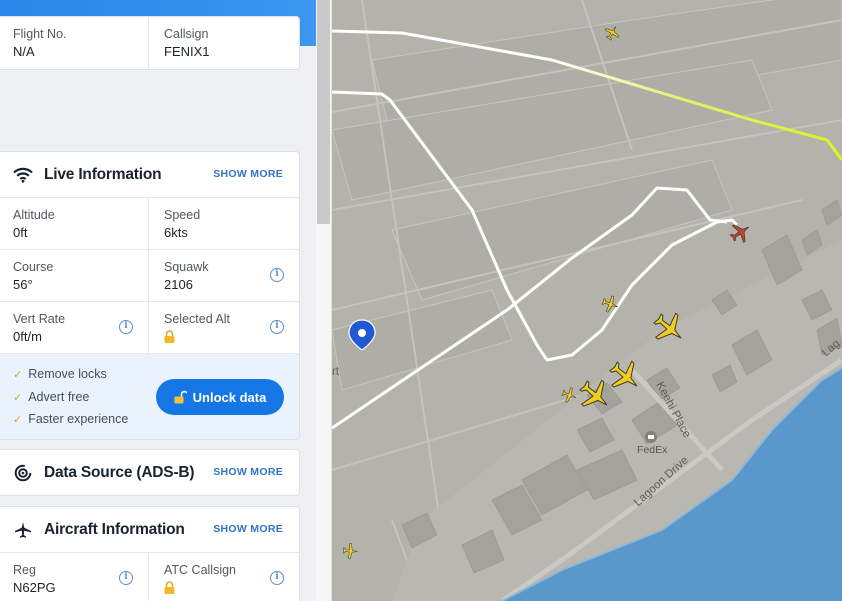  What do you see at coordinates (277, 275) in the screenshot?
I see `squawk-info-icon: i` at bounding box center [277, 275].